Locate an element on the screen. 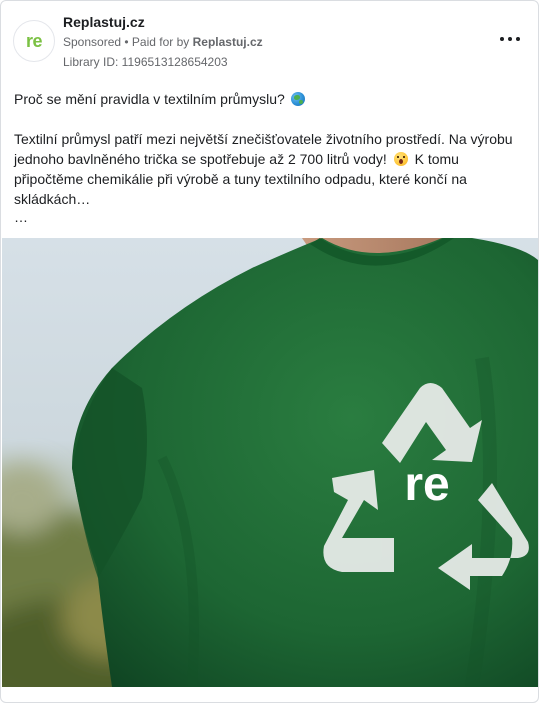  more-horizontal-icon is located at coordinates (502, 39).